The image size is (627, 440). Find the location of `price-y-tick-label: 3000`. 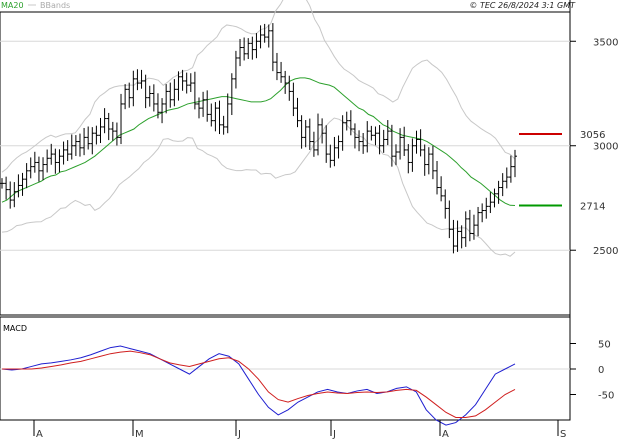

price-y-tick-label: 3000 is located at coordinates (605, 147).